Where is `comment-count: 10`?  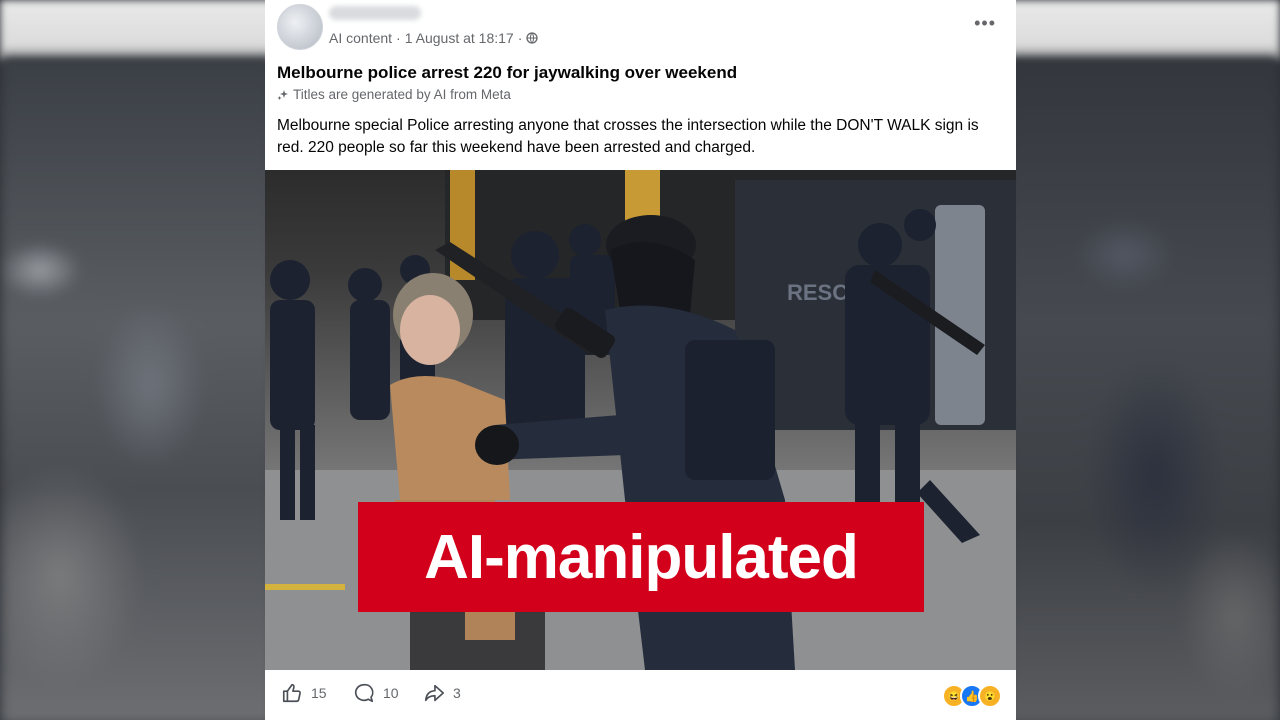 comment-count: 10 is located at coordinates (391, 693).